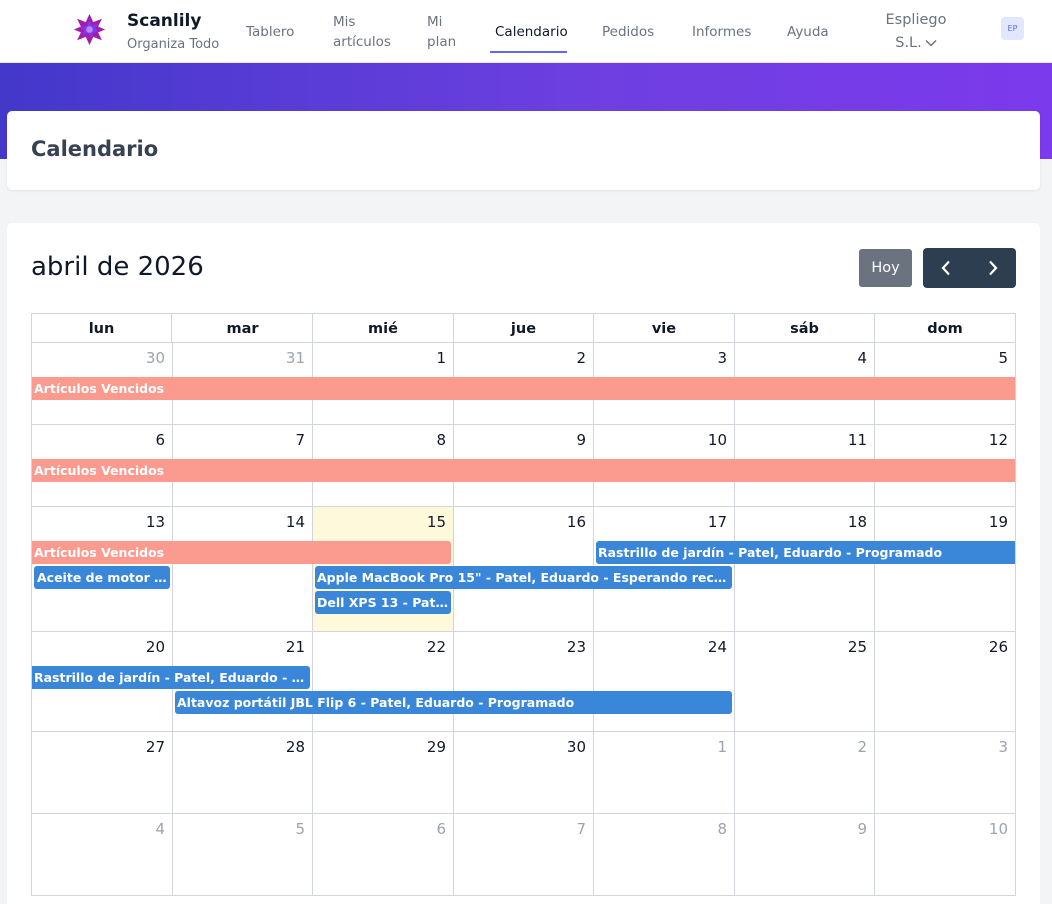  Describe the element at coordinates (722, 829) in the screenshot. I see `day-number: 8` at that location.